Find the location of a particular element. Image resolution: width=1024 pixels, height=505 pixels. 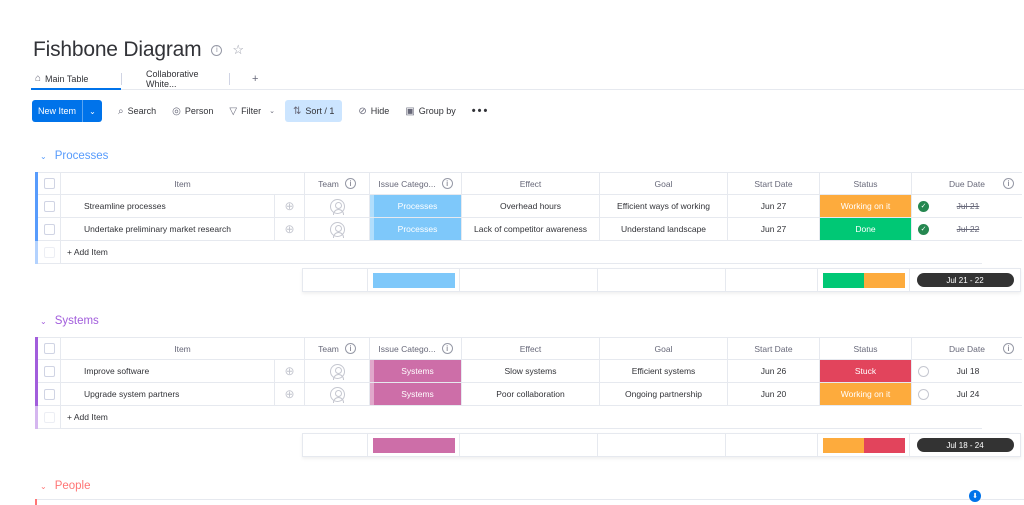

search-button: ⌕ Search is located at coordinates (137, 111).